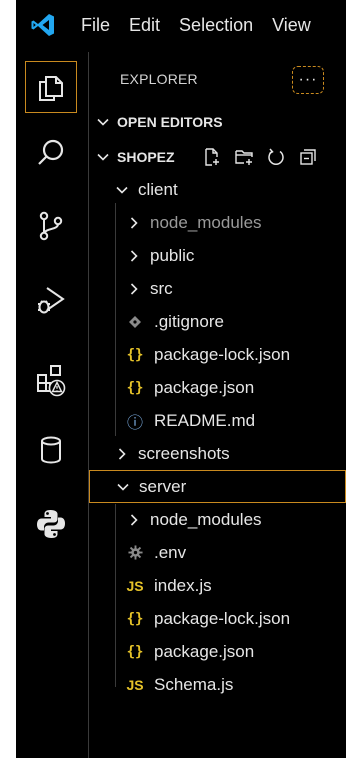 The height and width of the screenshot is (758, 356). I want to click on menu-edit: Edit, so click(144, 25).